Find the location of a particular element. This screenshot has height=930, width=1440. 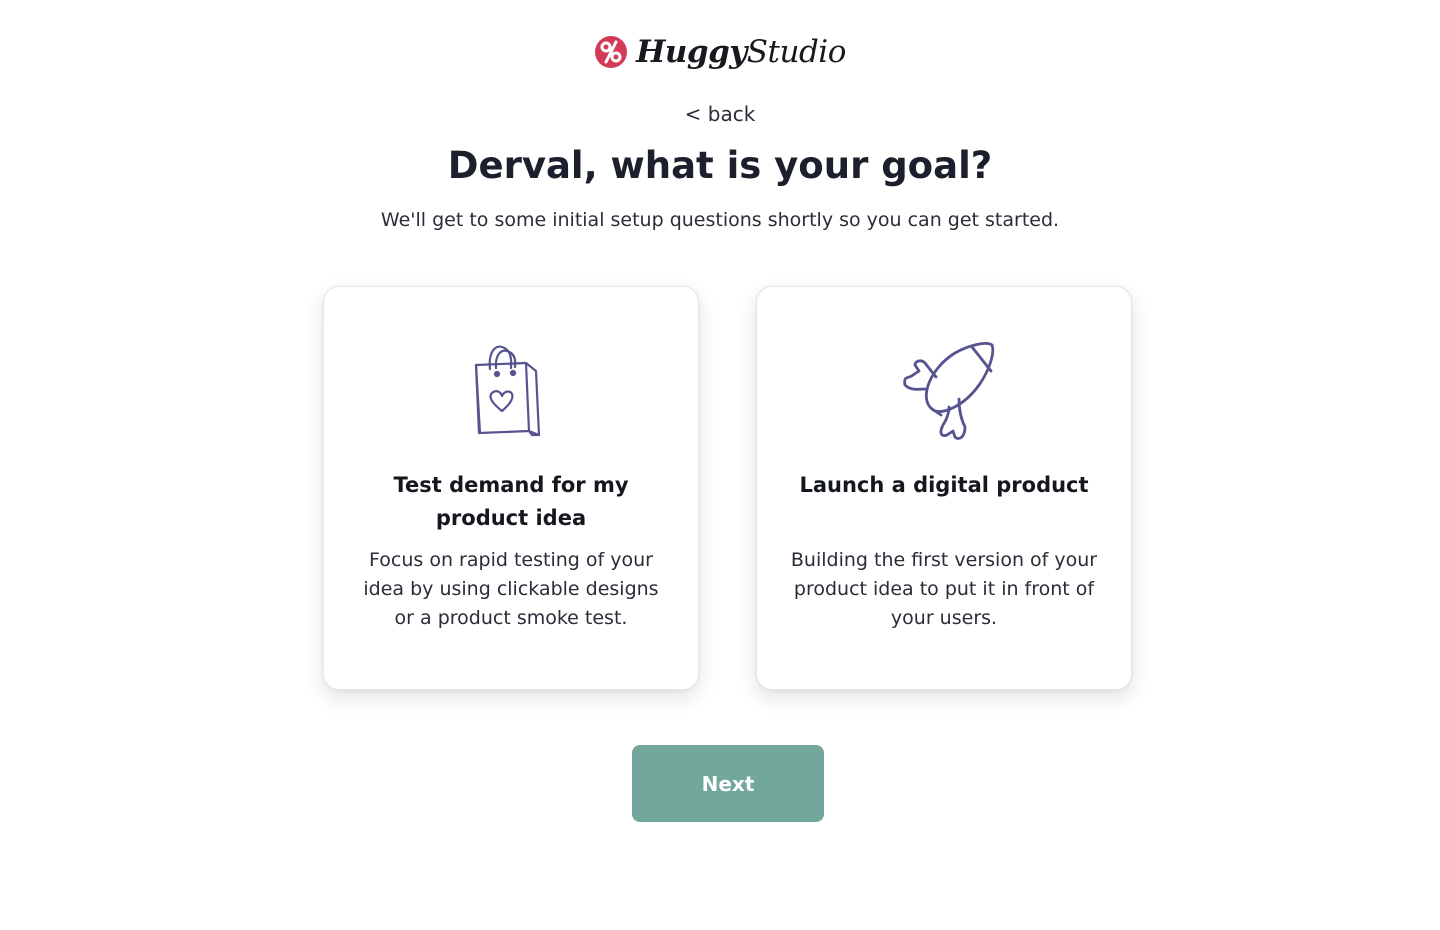

option-title: Launch a digital product is located at coordinates (944, 485).